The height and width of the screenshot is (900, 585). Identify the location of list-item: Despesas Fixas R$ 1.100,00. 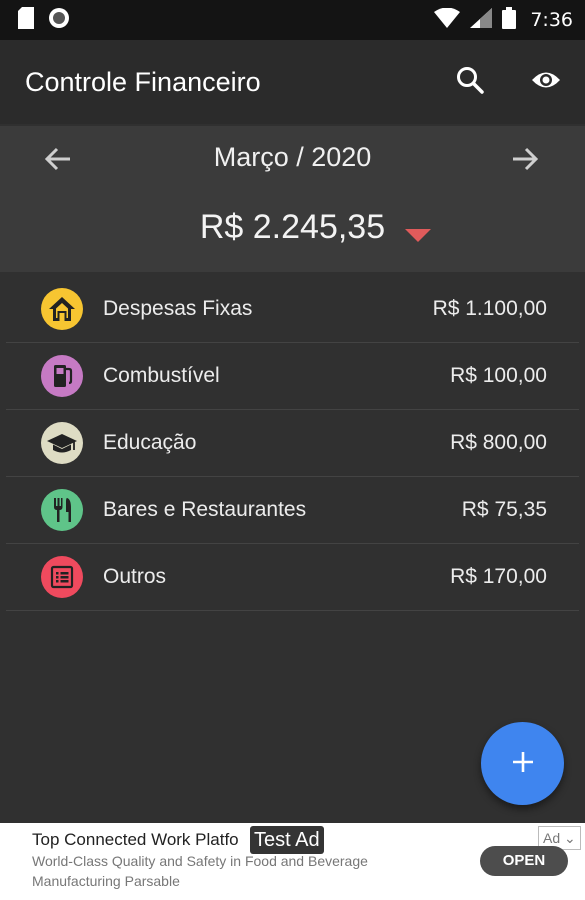
(292, 309).